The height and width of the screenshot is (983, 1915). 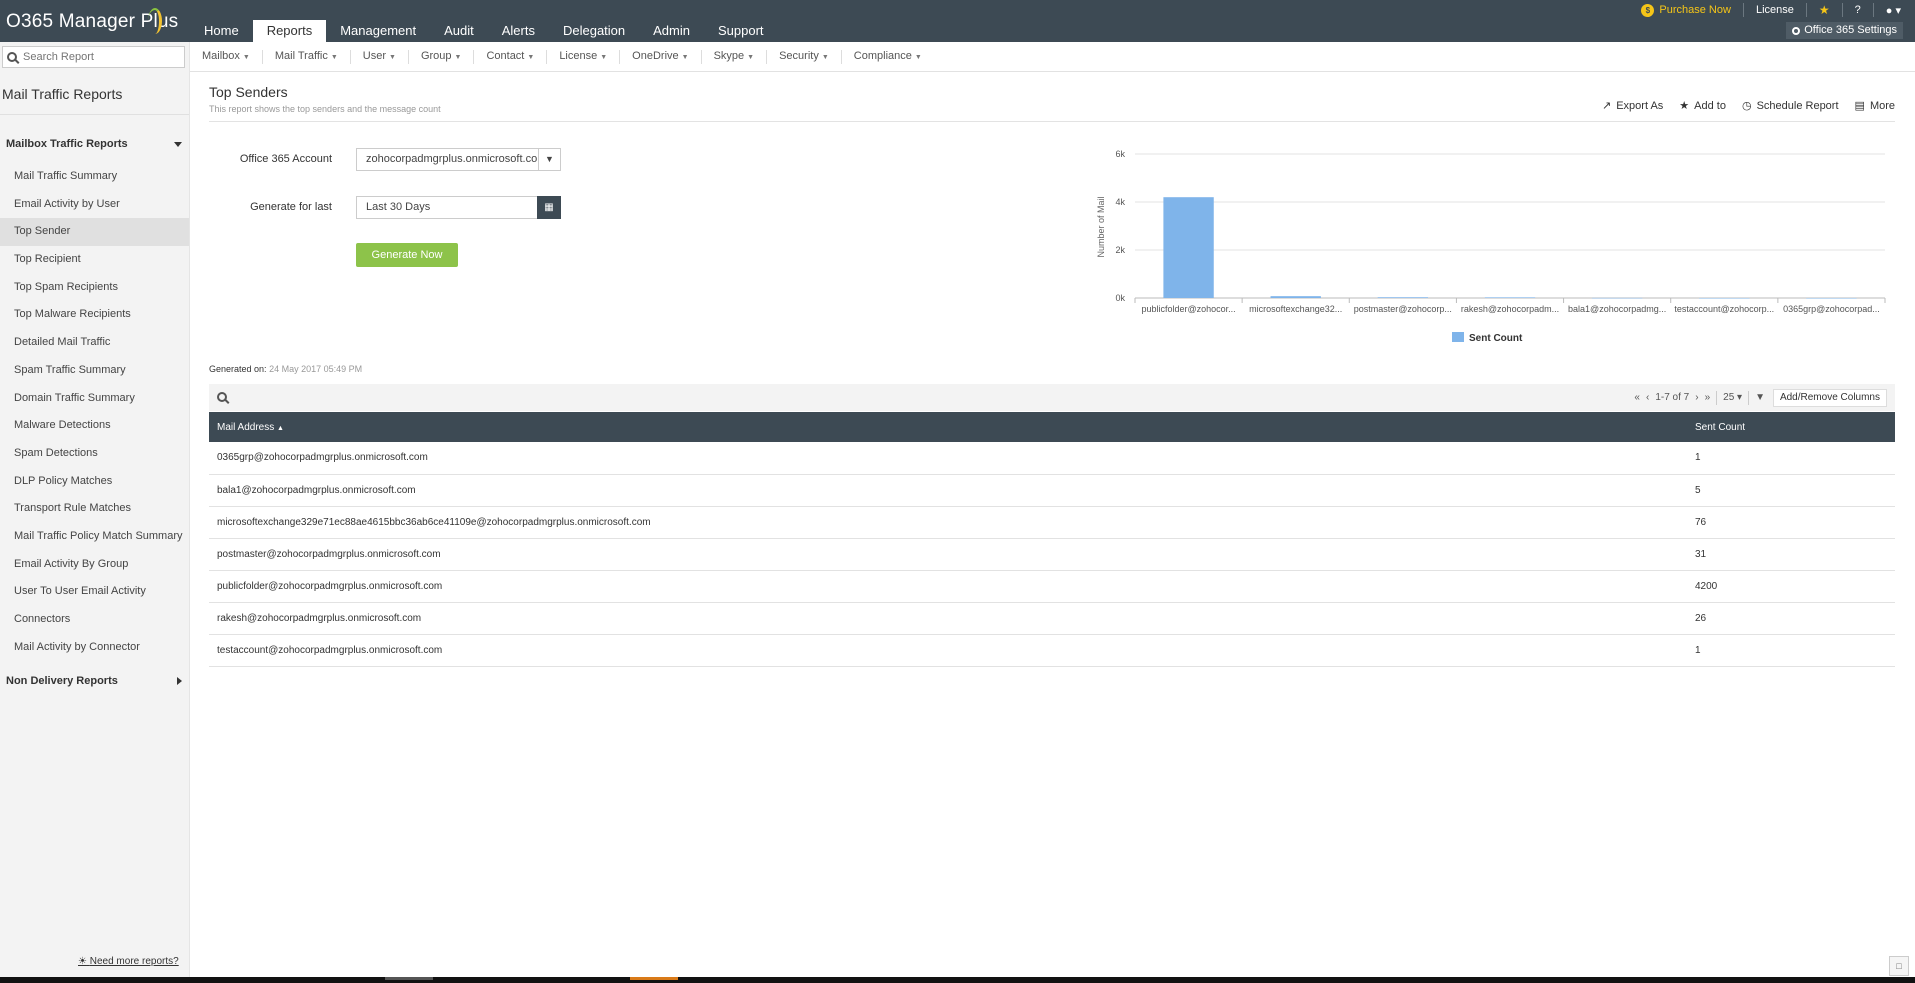 I want to click on last-page-icon: », so click(x=1708, y=397).